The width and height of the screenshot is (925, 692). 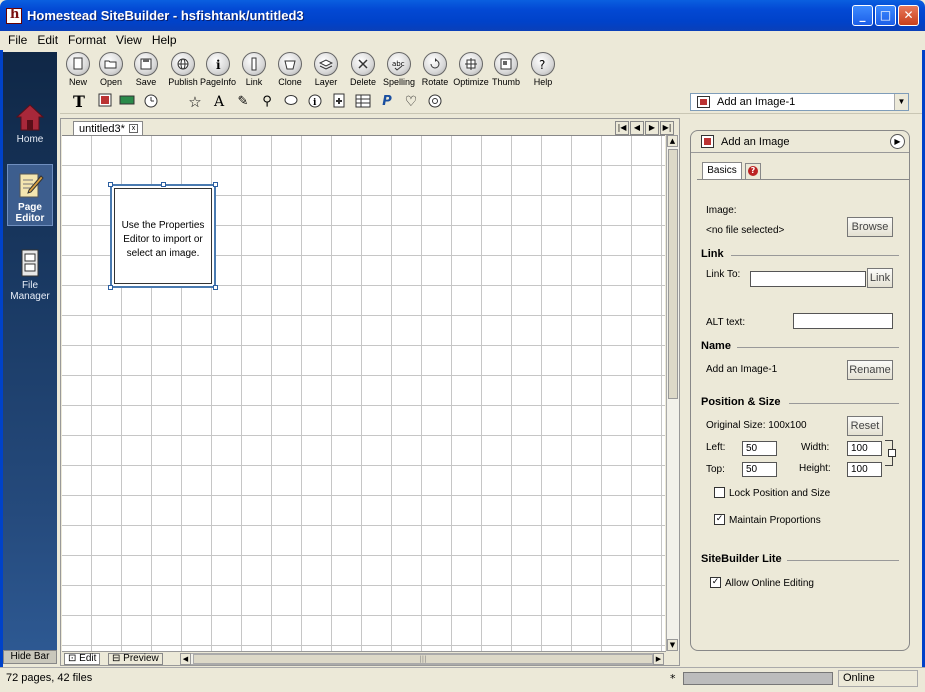 What do you see at coordinates (506, 64) in the screenshot?
I see `thumbnail-icon` at bounding box center [506, 64].